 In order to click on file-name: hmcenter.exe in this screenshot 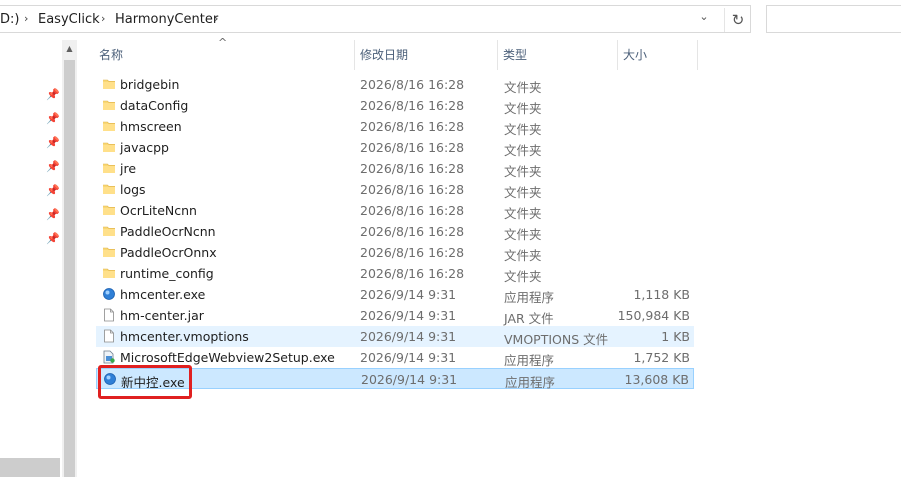, I will do `click(162, 294)`.